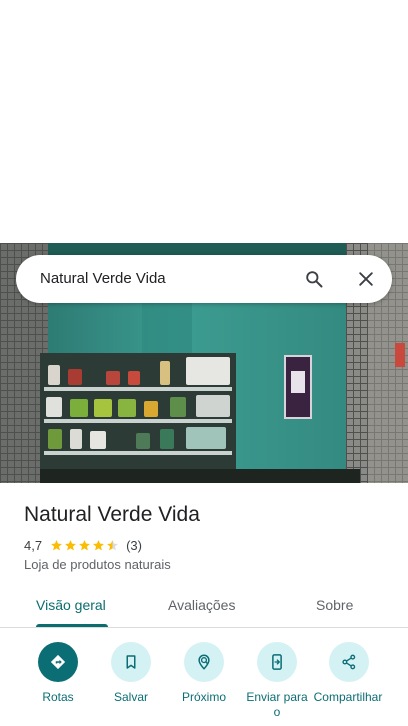 The image size is (408, 726). What do you see at coordinates (314, 279) in the screenshot?
I see `search-icon` at bounding box center [314, 279].